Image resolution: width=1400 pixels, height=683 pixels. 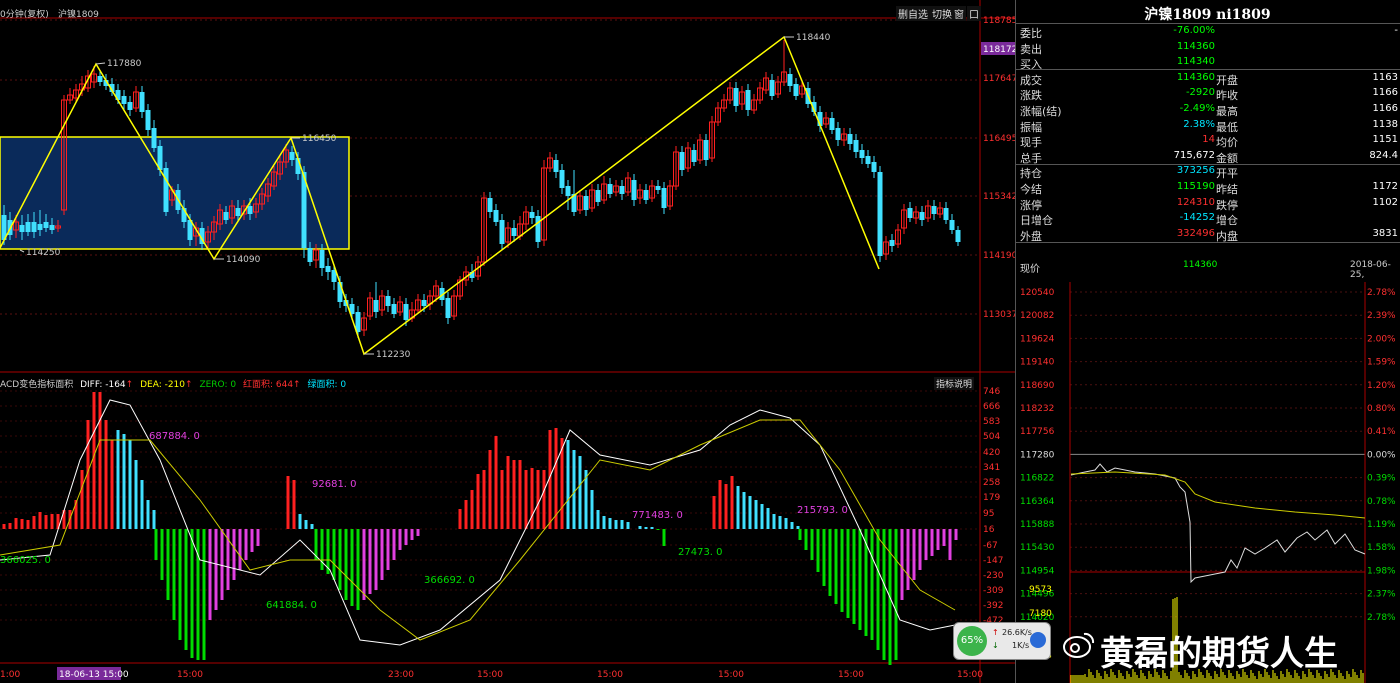 I want to click on switch-button: 切换, so click(x=942, y=13).